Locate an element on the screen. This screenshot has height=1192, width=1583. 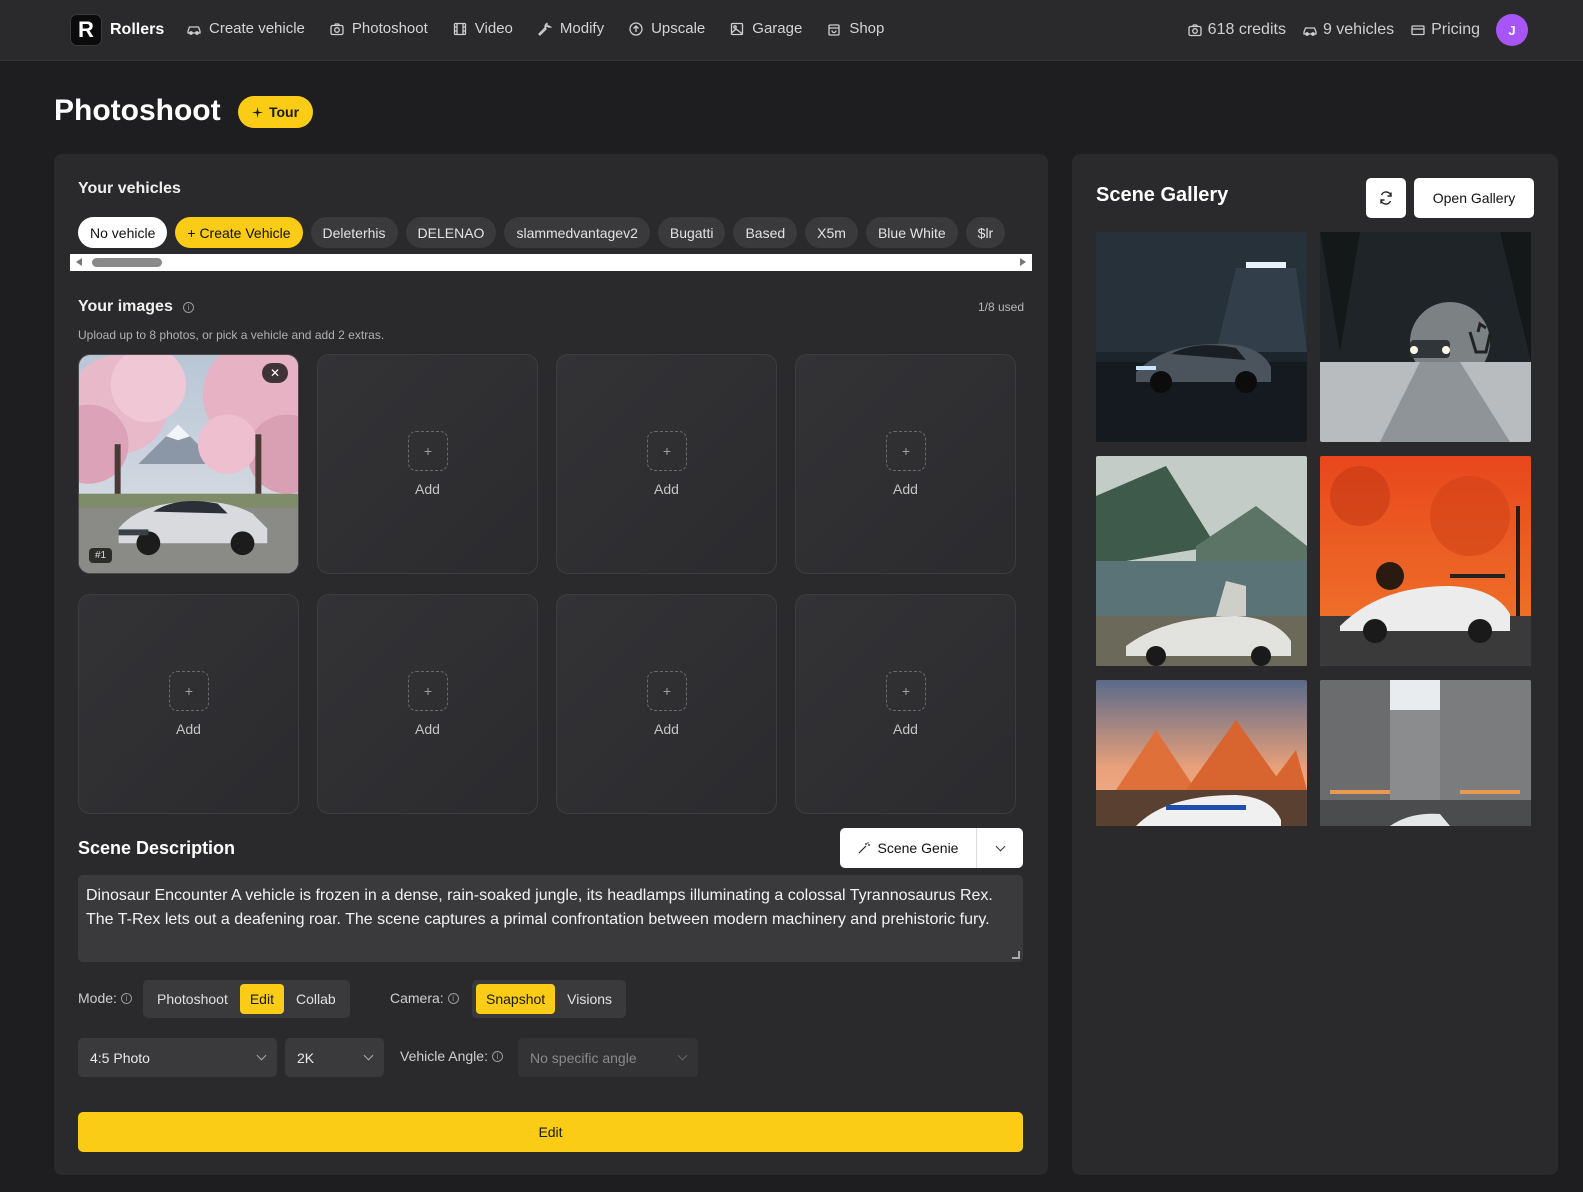
nav-photoshoot: Photoshoot is located at coordinates (378, 28).